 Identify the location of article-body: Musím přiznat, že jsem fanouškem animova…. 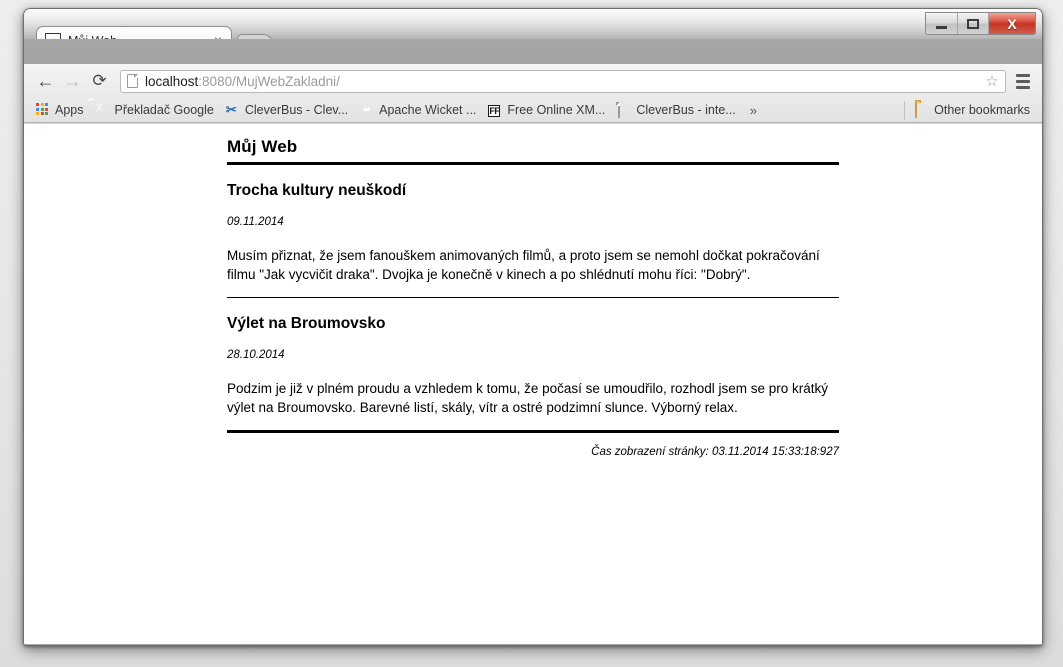
(523, 265).